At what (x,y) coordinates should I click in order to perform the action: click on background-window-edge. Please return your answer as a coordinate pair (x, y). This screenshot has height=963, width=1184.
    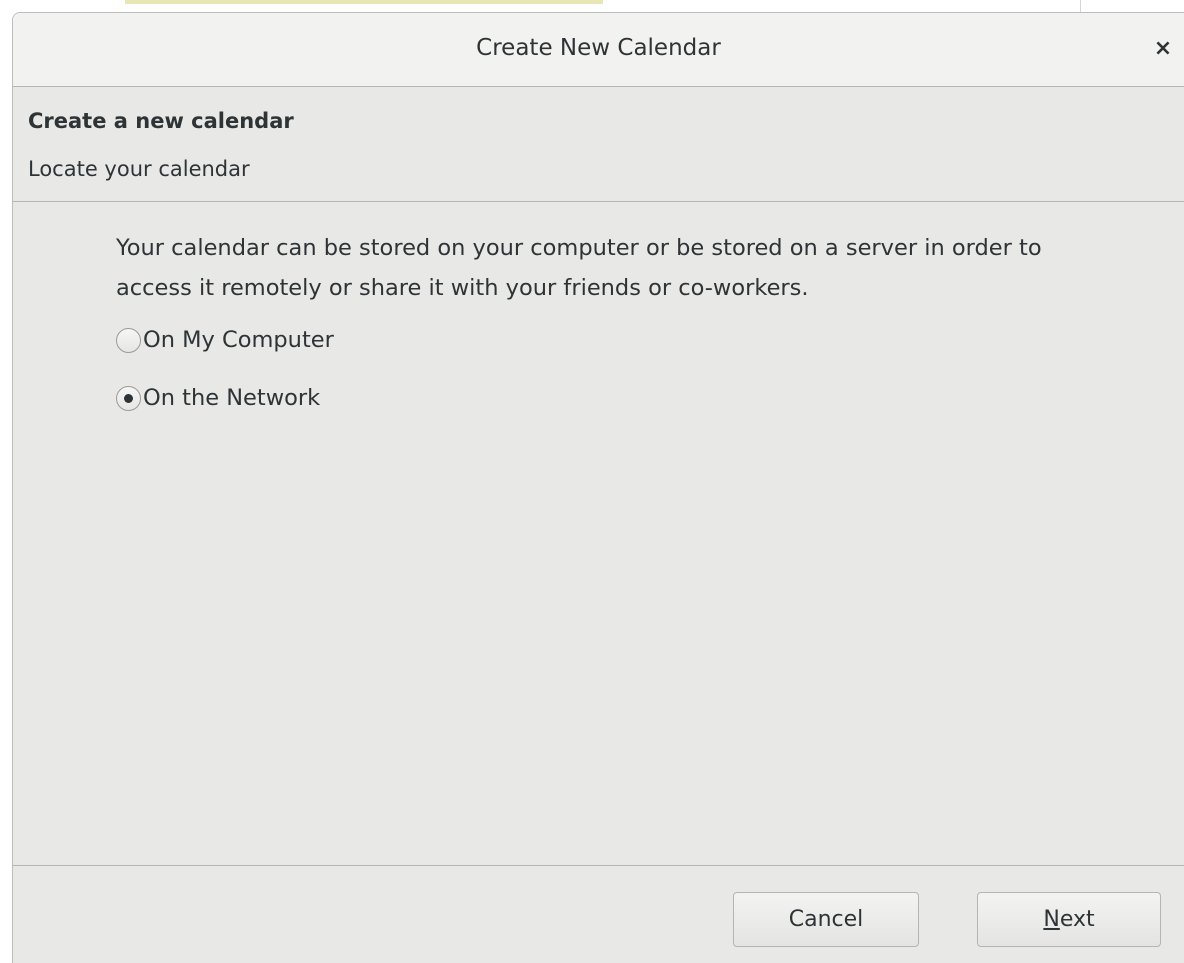
    Looking at the image, I should click on (364, 2).